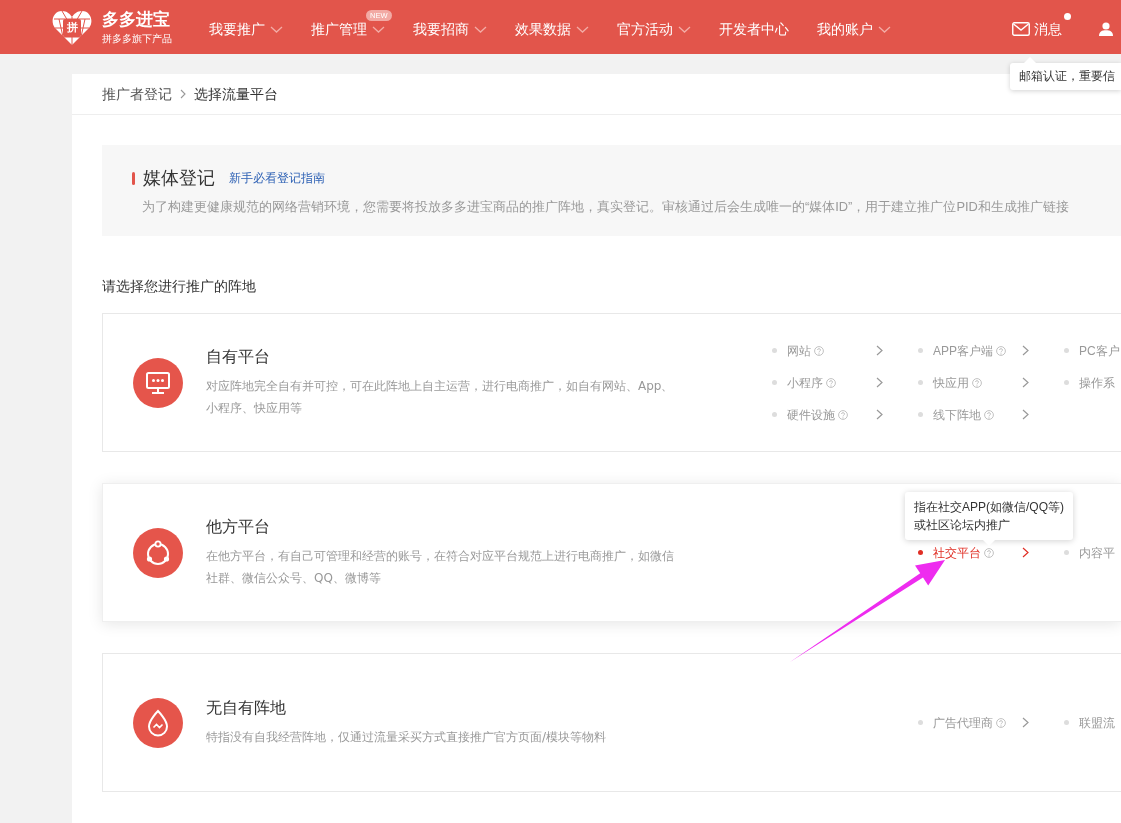 Image resolution: width=1121 pixels, height=823 pixels. I want to click on platform-option: 操作系, so click(1091, 382).